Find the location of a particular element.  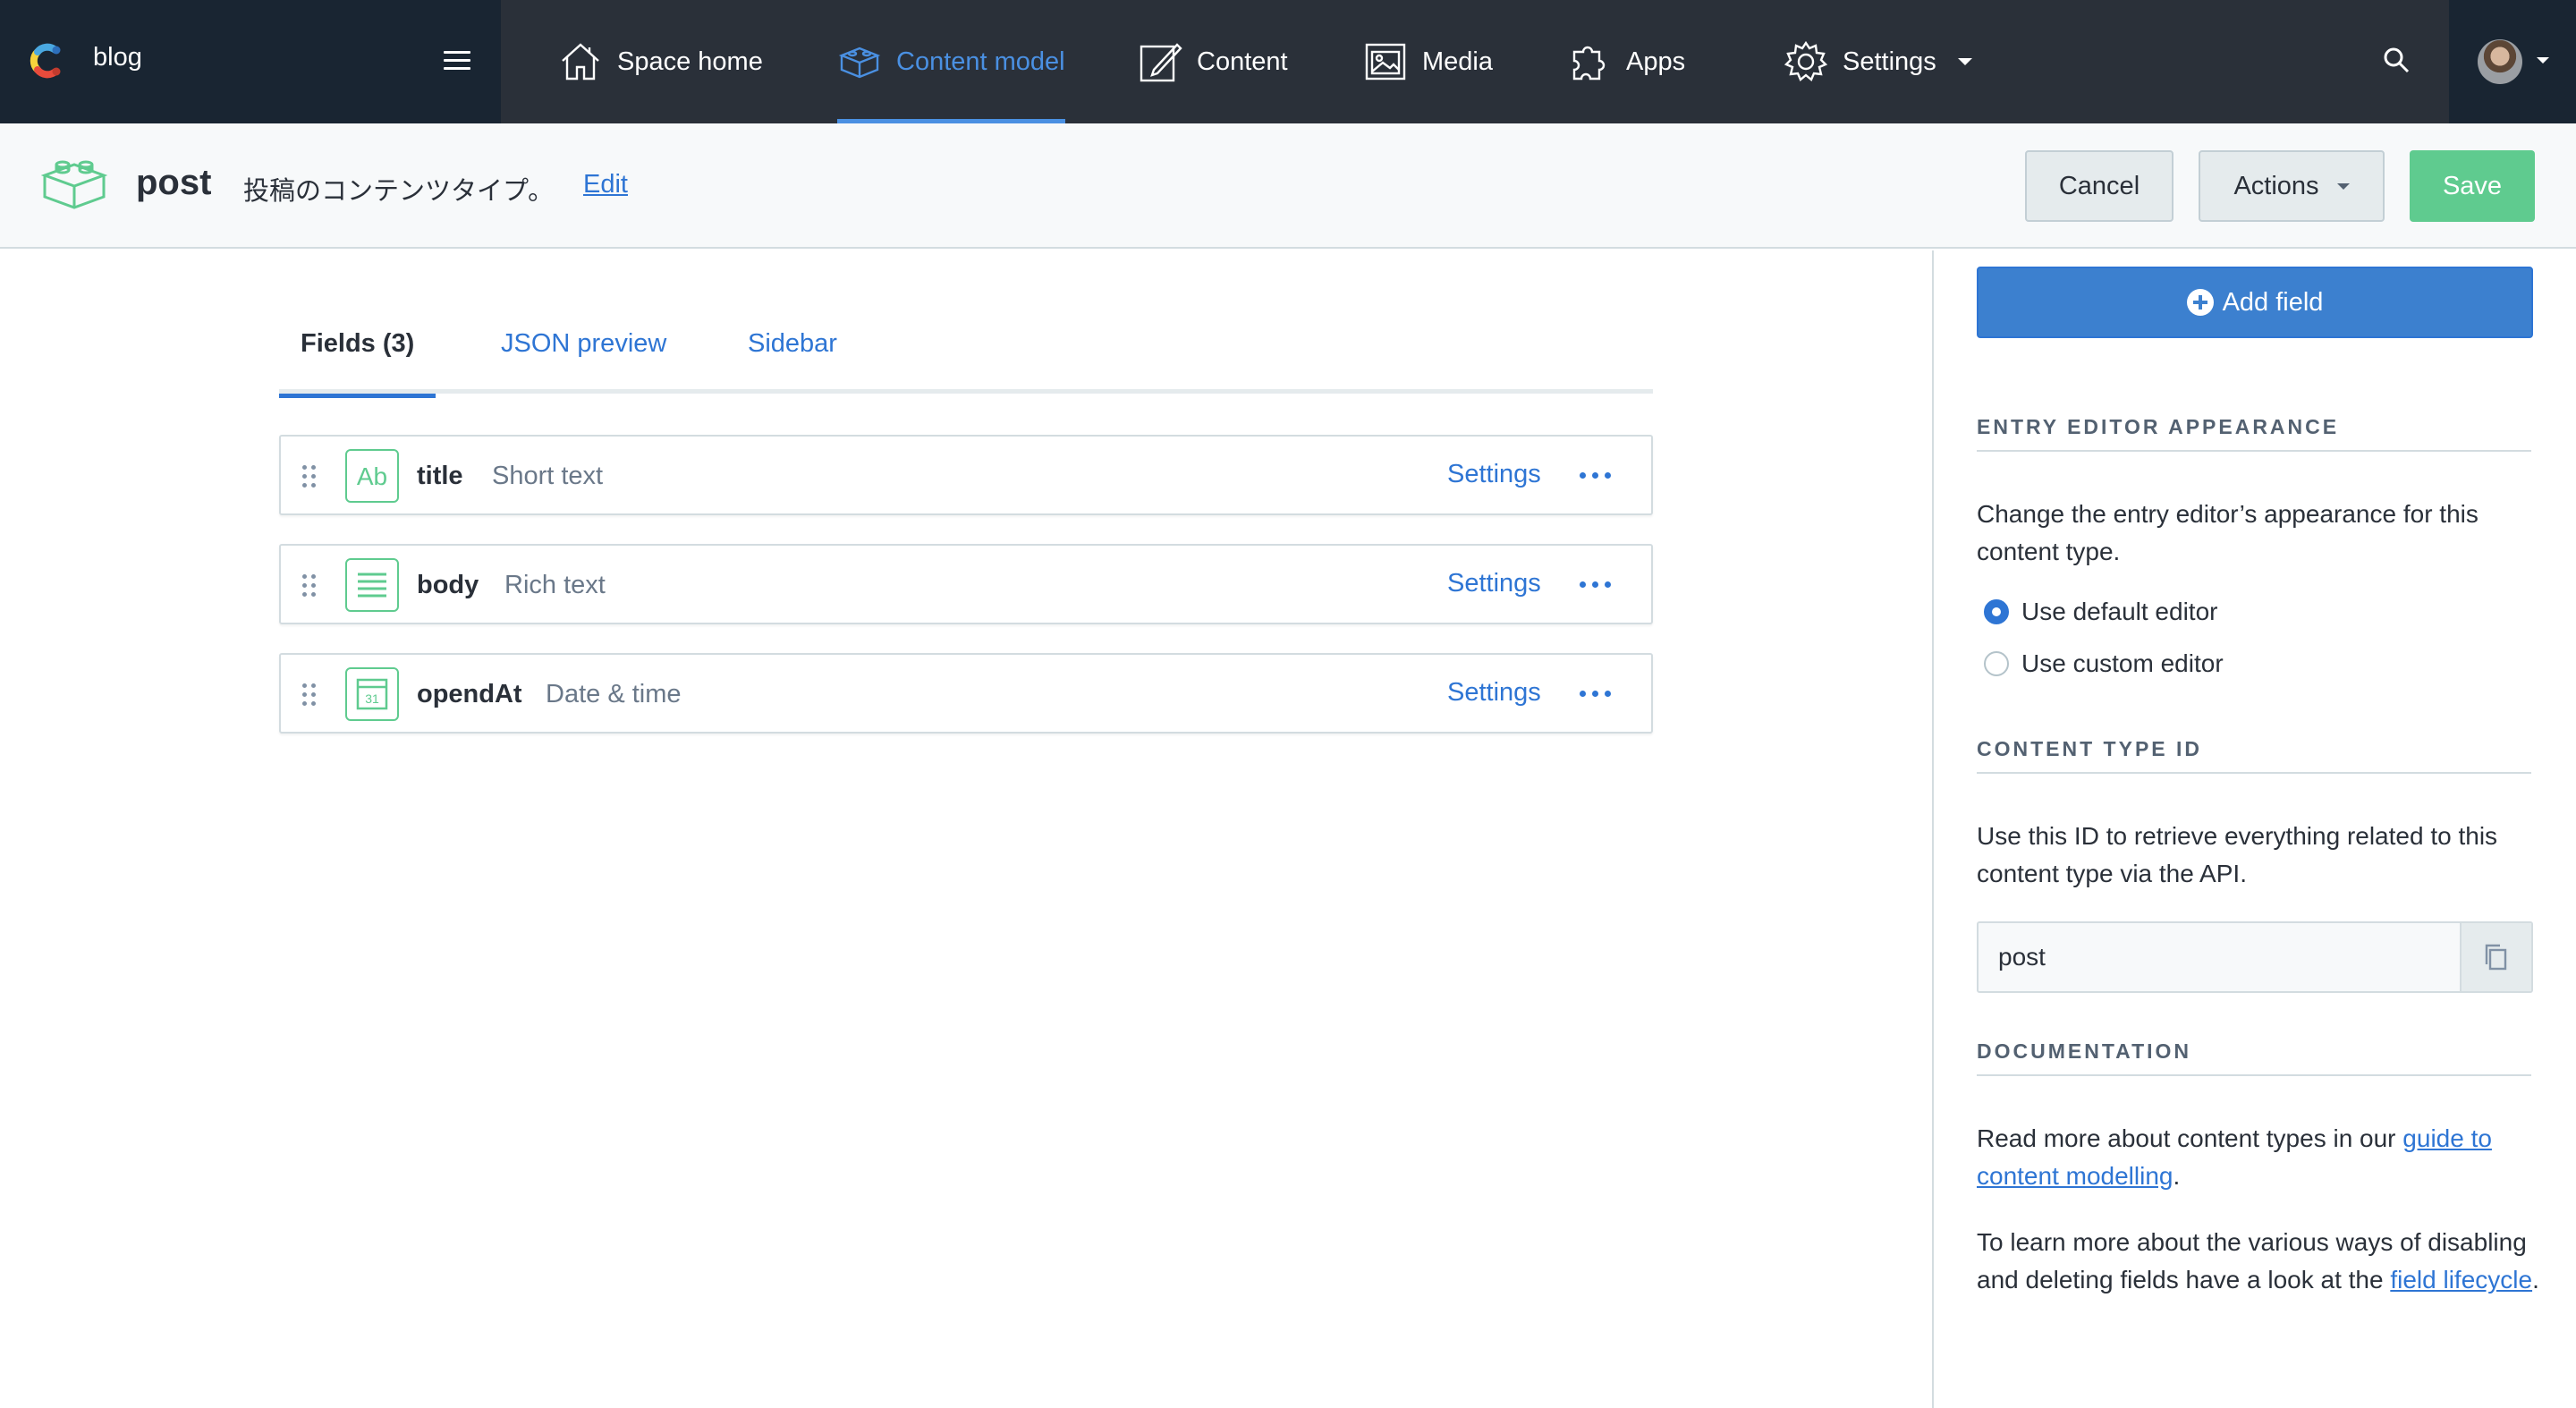

tab-fields: Fields (3) is located at coordinates (357, 360).